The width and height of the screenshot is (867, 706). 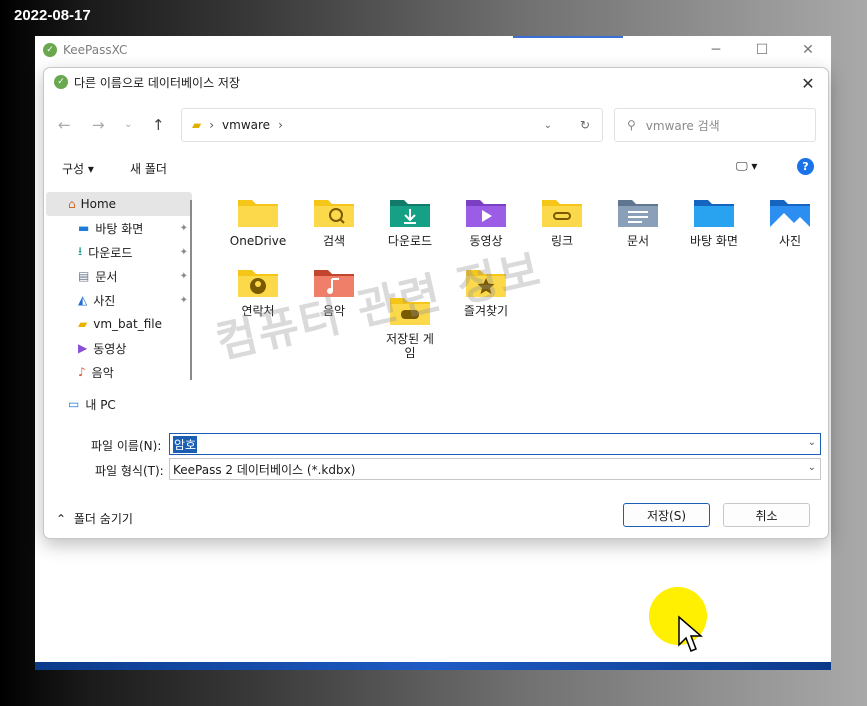 I want to click on date-stamp: 2022-08-17, so click(x=52, y=15).